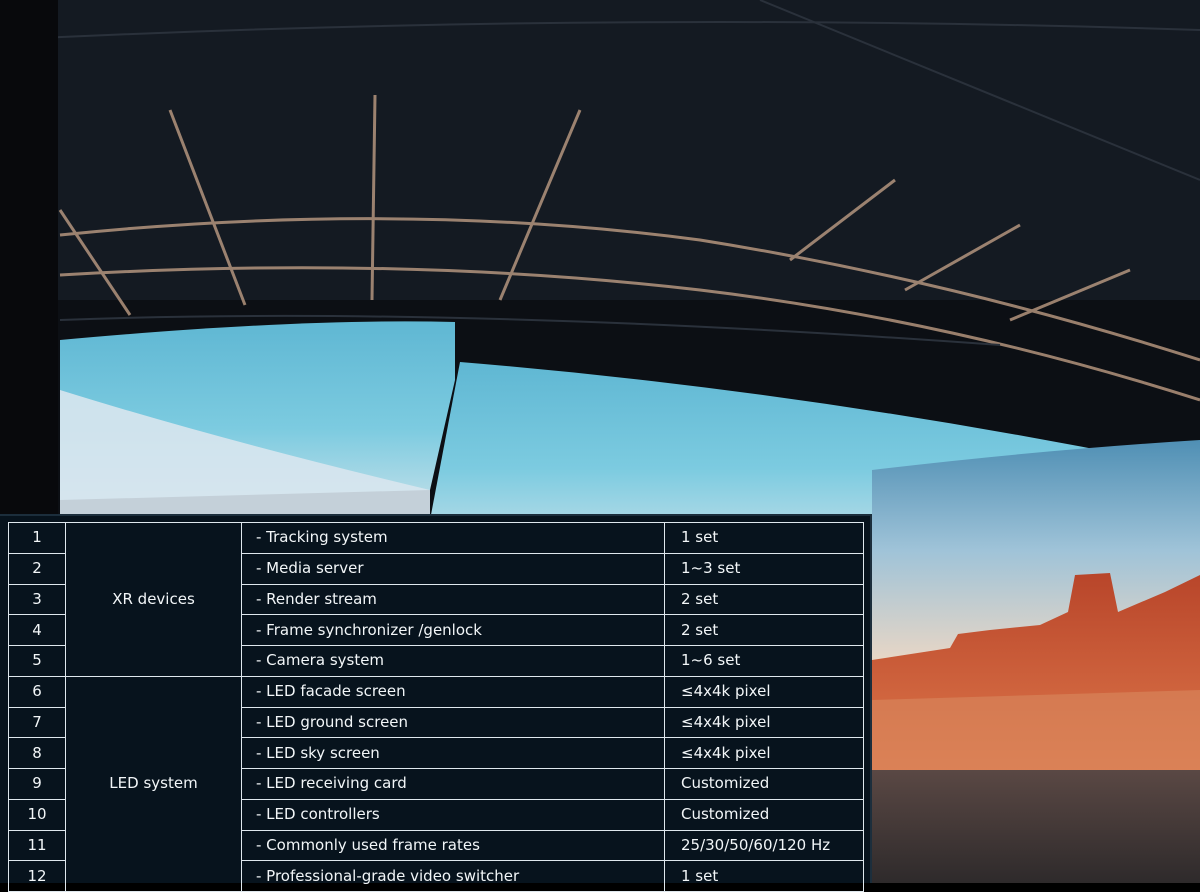 This screenshot has width=1200, height=892. What do you see at coordinates (37, 722) in the screenshot?
I see `row-number: 7` at bounding box center [37, 722].